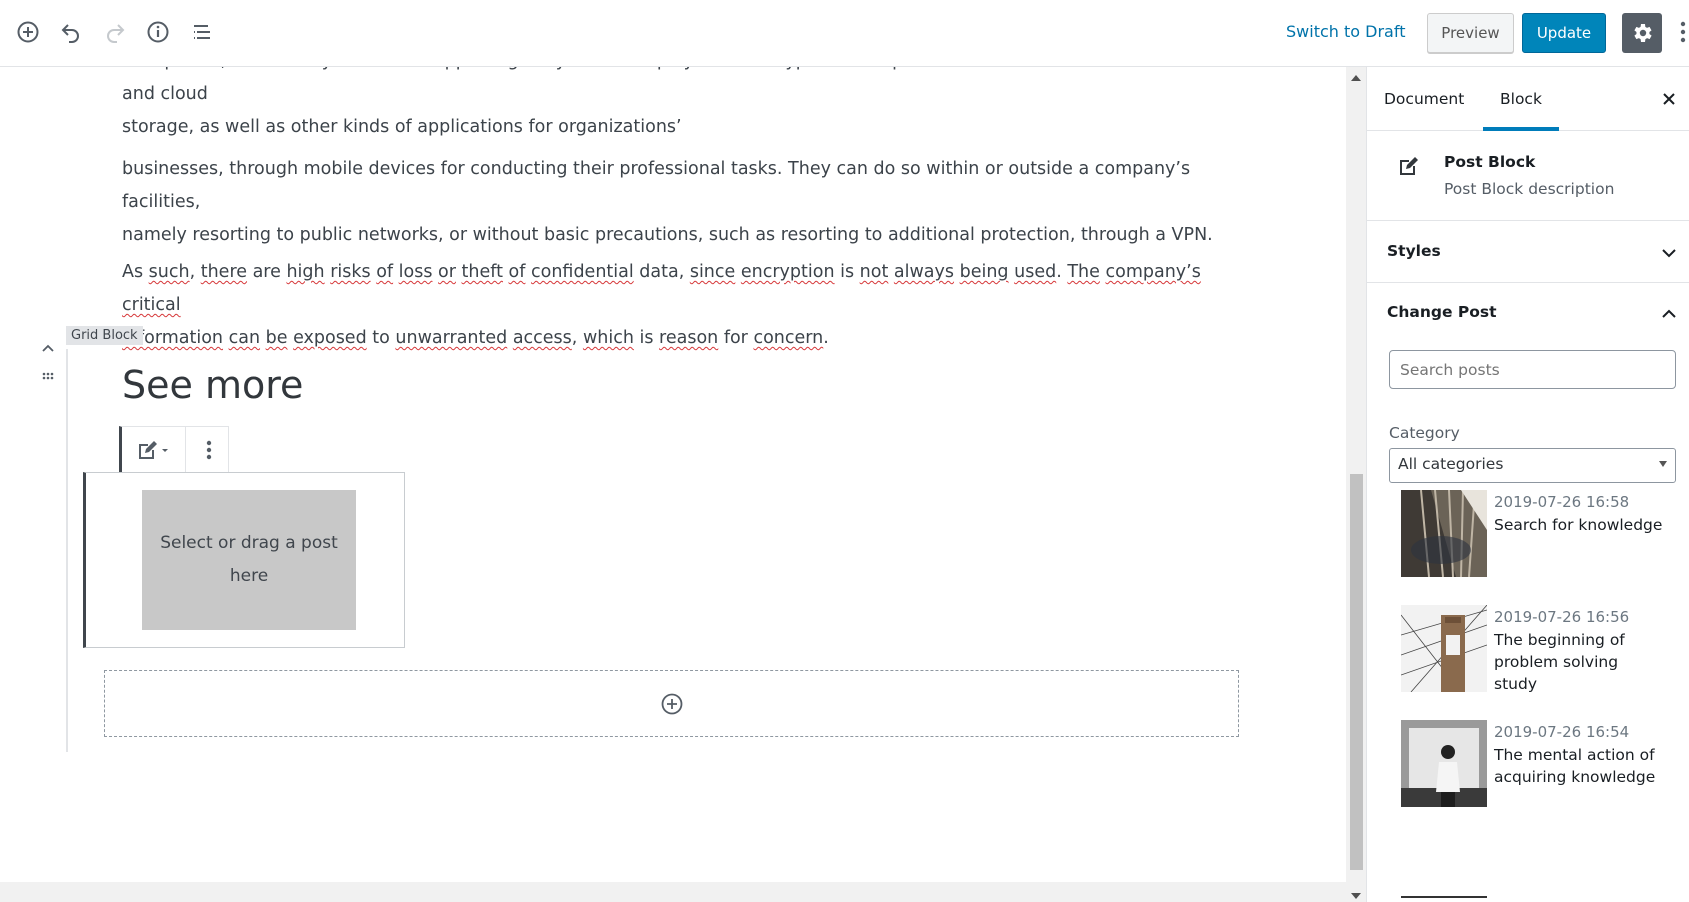 The width and height of the screenshot is (1689, 902). I want to click on text-run: are, so click(267, 272).